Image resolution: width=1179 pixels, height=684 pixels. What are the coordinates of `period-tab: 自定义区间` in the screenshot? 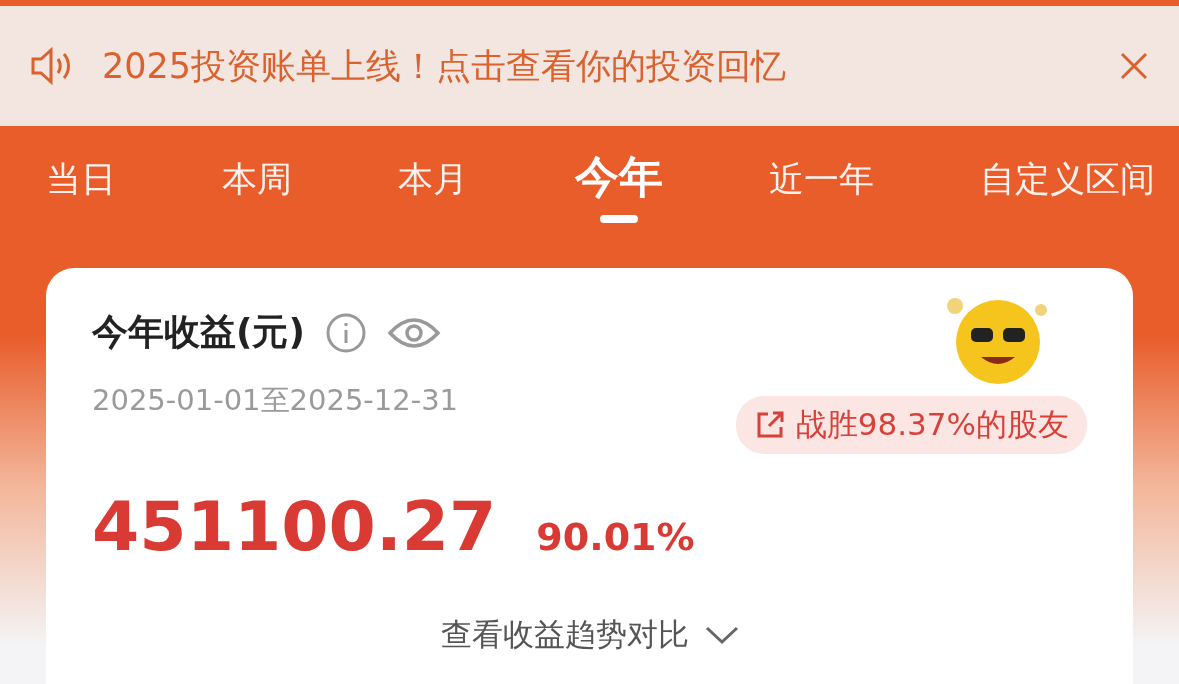 It's located at (1067, 188).